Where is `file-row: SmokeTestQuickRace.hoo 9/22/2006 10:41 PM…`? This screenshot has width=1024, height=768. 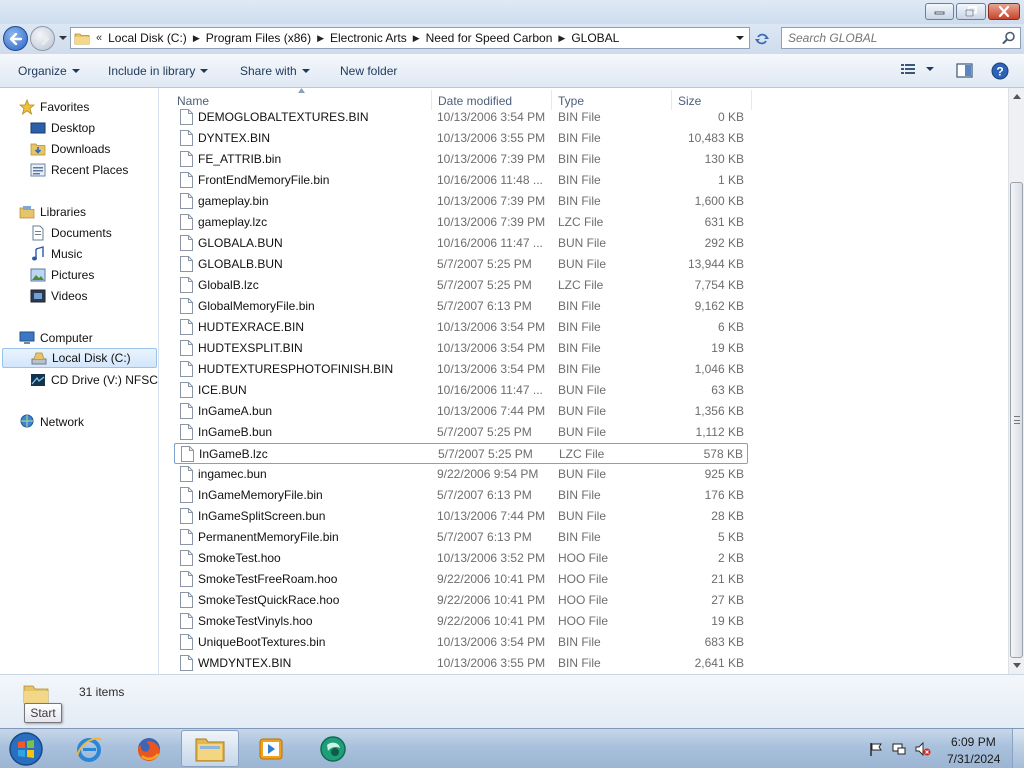
file-row: SmokeTestQuickRace.hoo 9/22/2006 10:41 PM… is located at coordinates (461, 600).